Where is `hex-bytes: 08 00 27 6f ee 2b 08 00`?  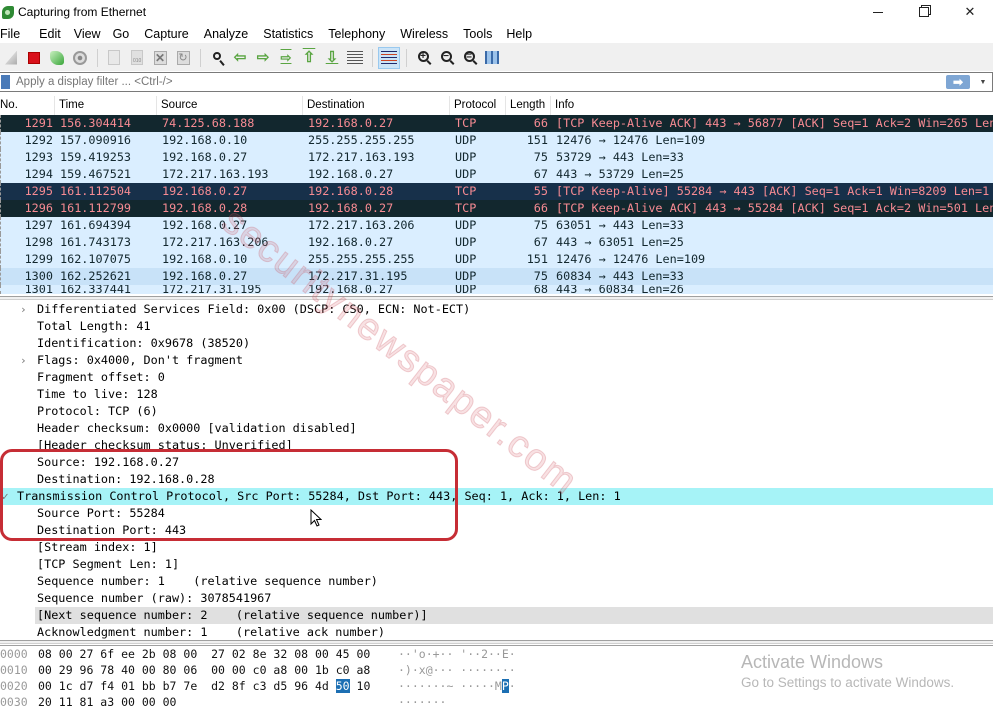
hex-bytes: 08 00 27 6f ee 2b 08 00 is located at coordinates (117, 654).